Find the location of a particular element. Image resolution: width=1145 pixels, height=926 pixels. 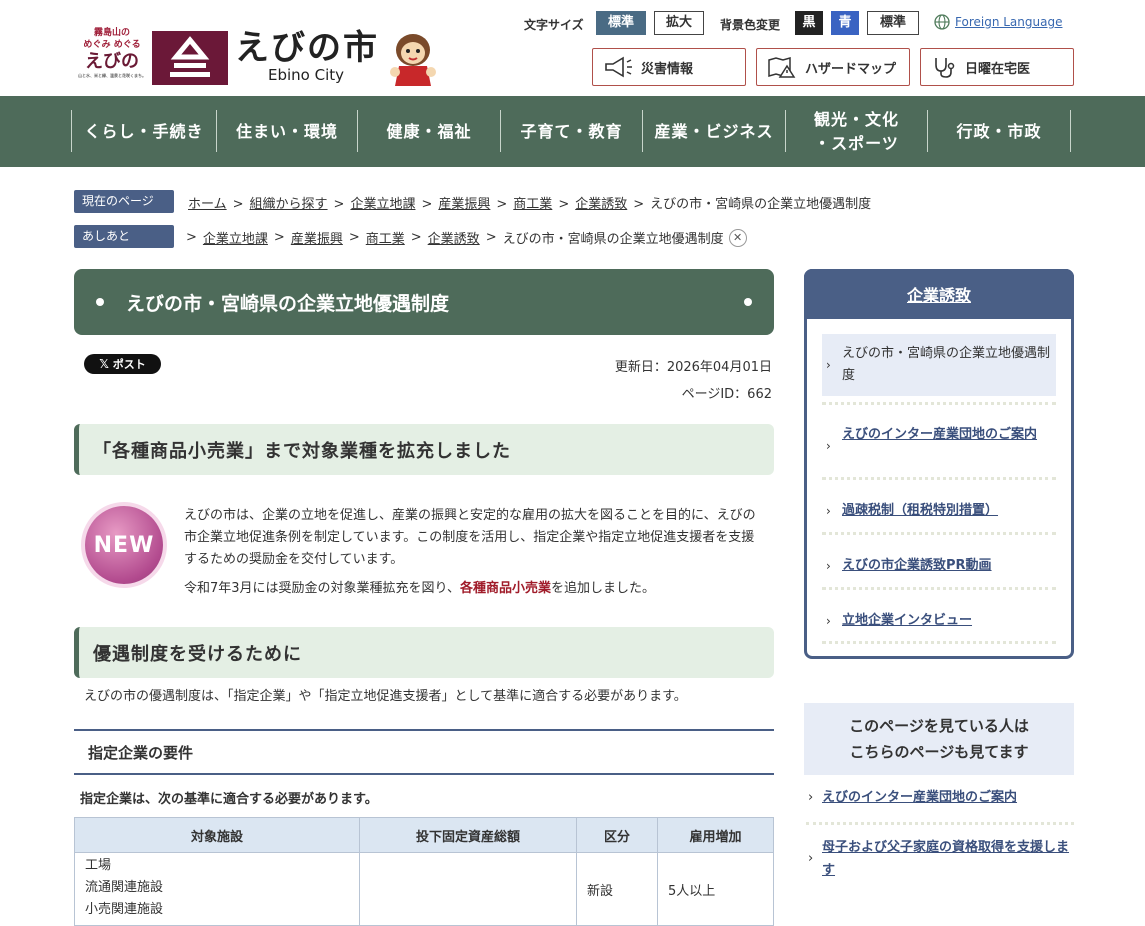

also-viewed-link: えびのインター産業団地のご案内 is located at coordinates (919, 797).